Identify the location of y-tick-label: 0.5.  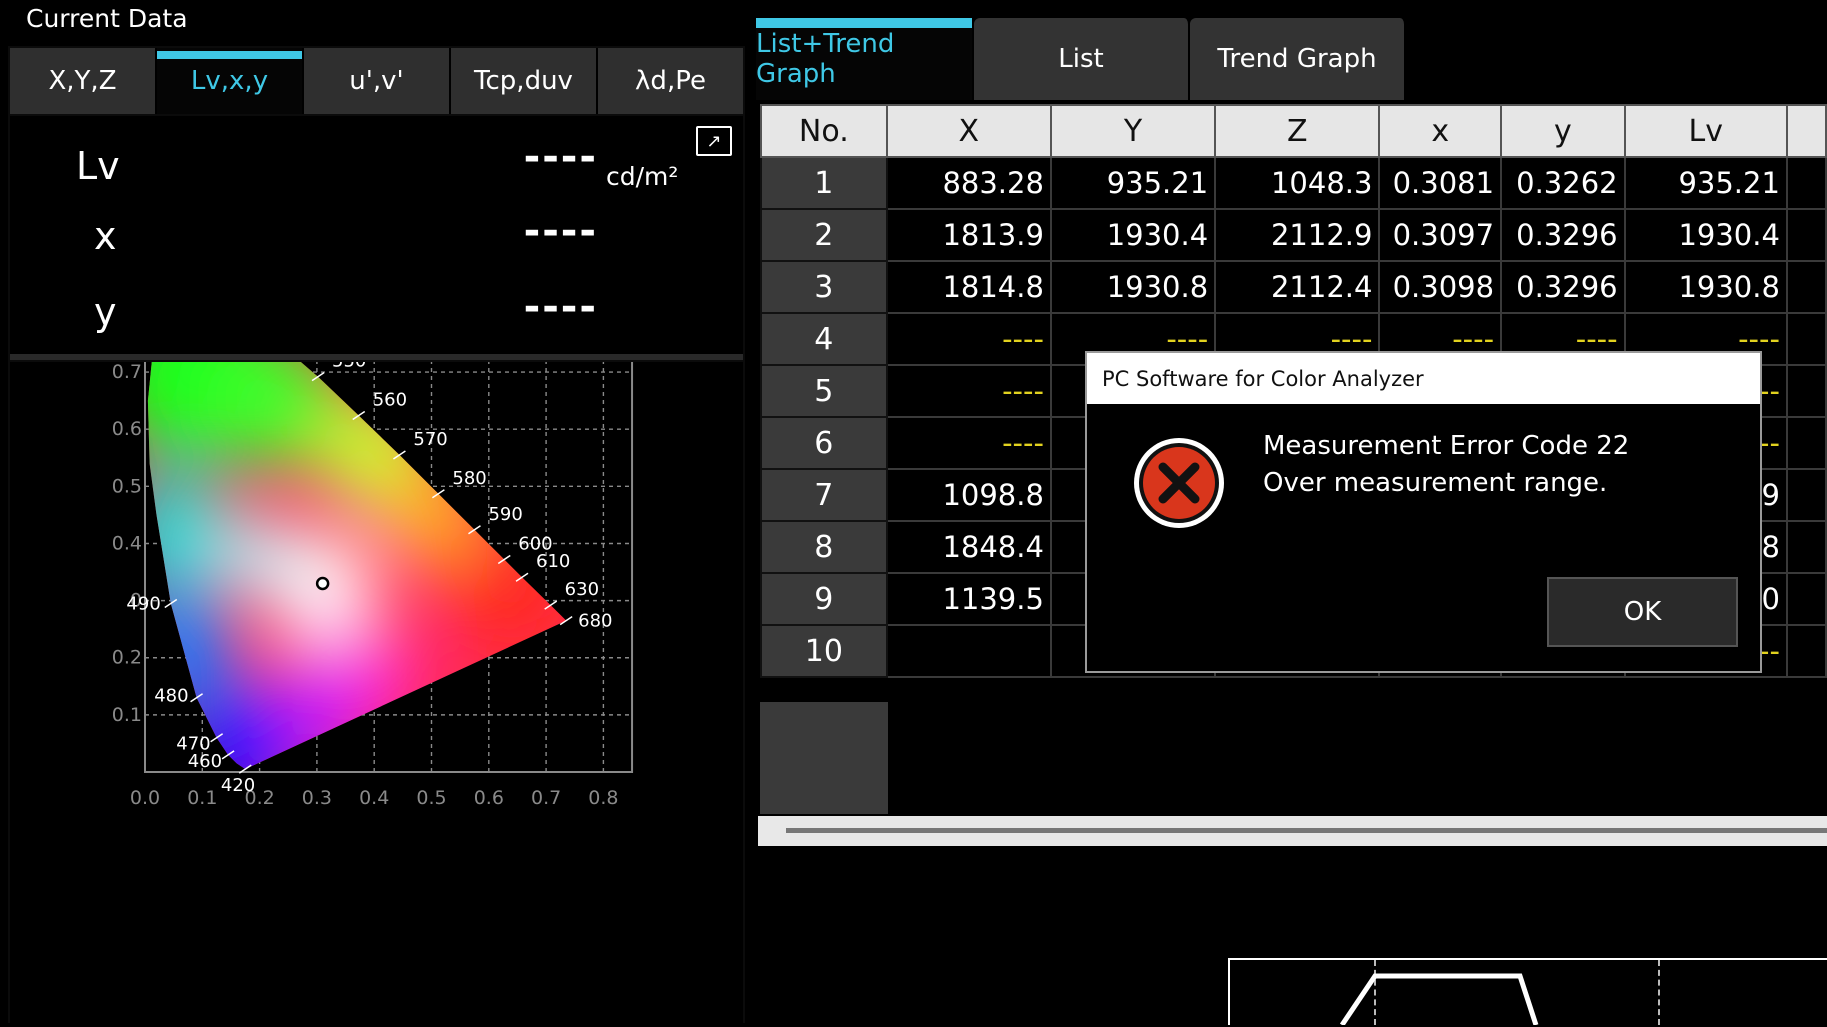
(127, 486).